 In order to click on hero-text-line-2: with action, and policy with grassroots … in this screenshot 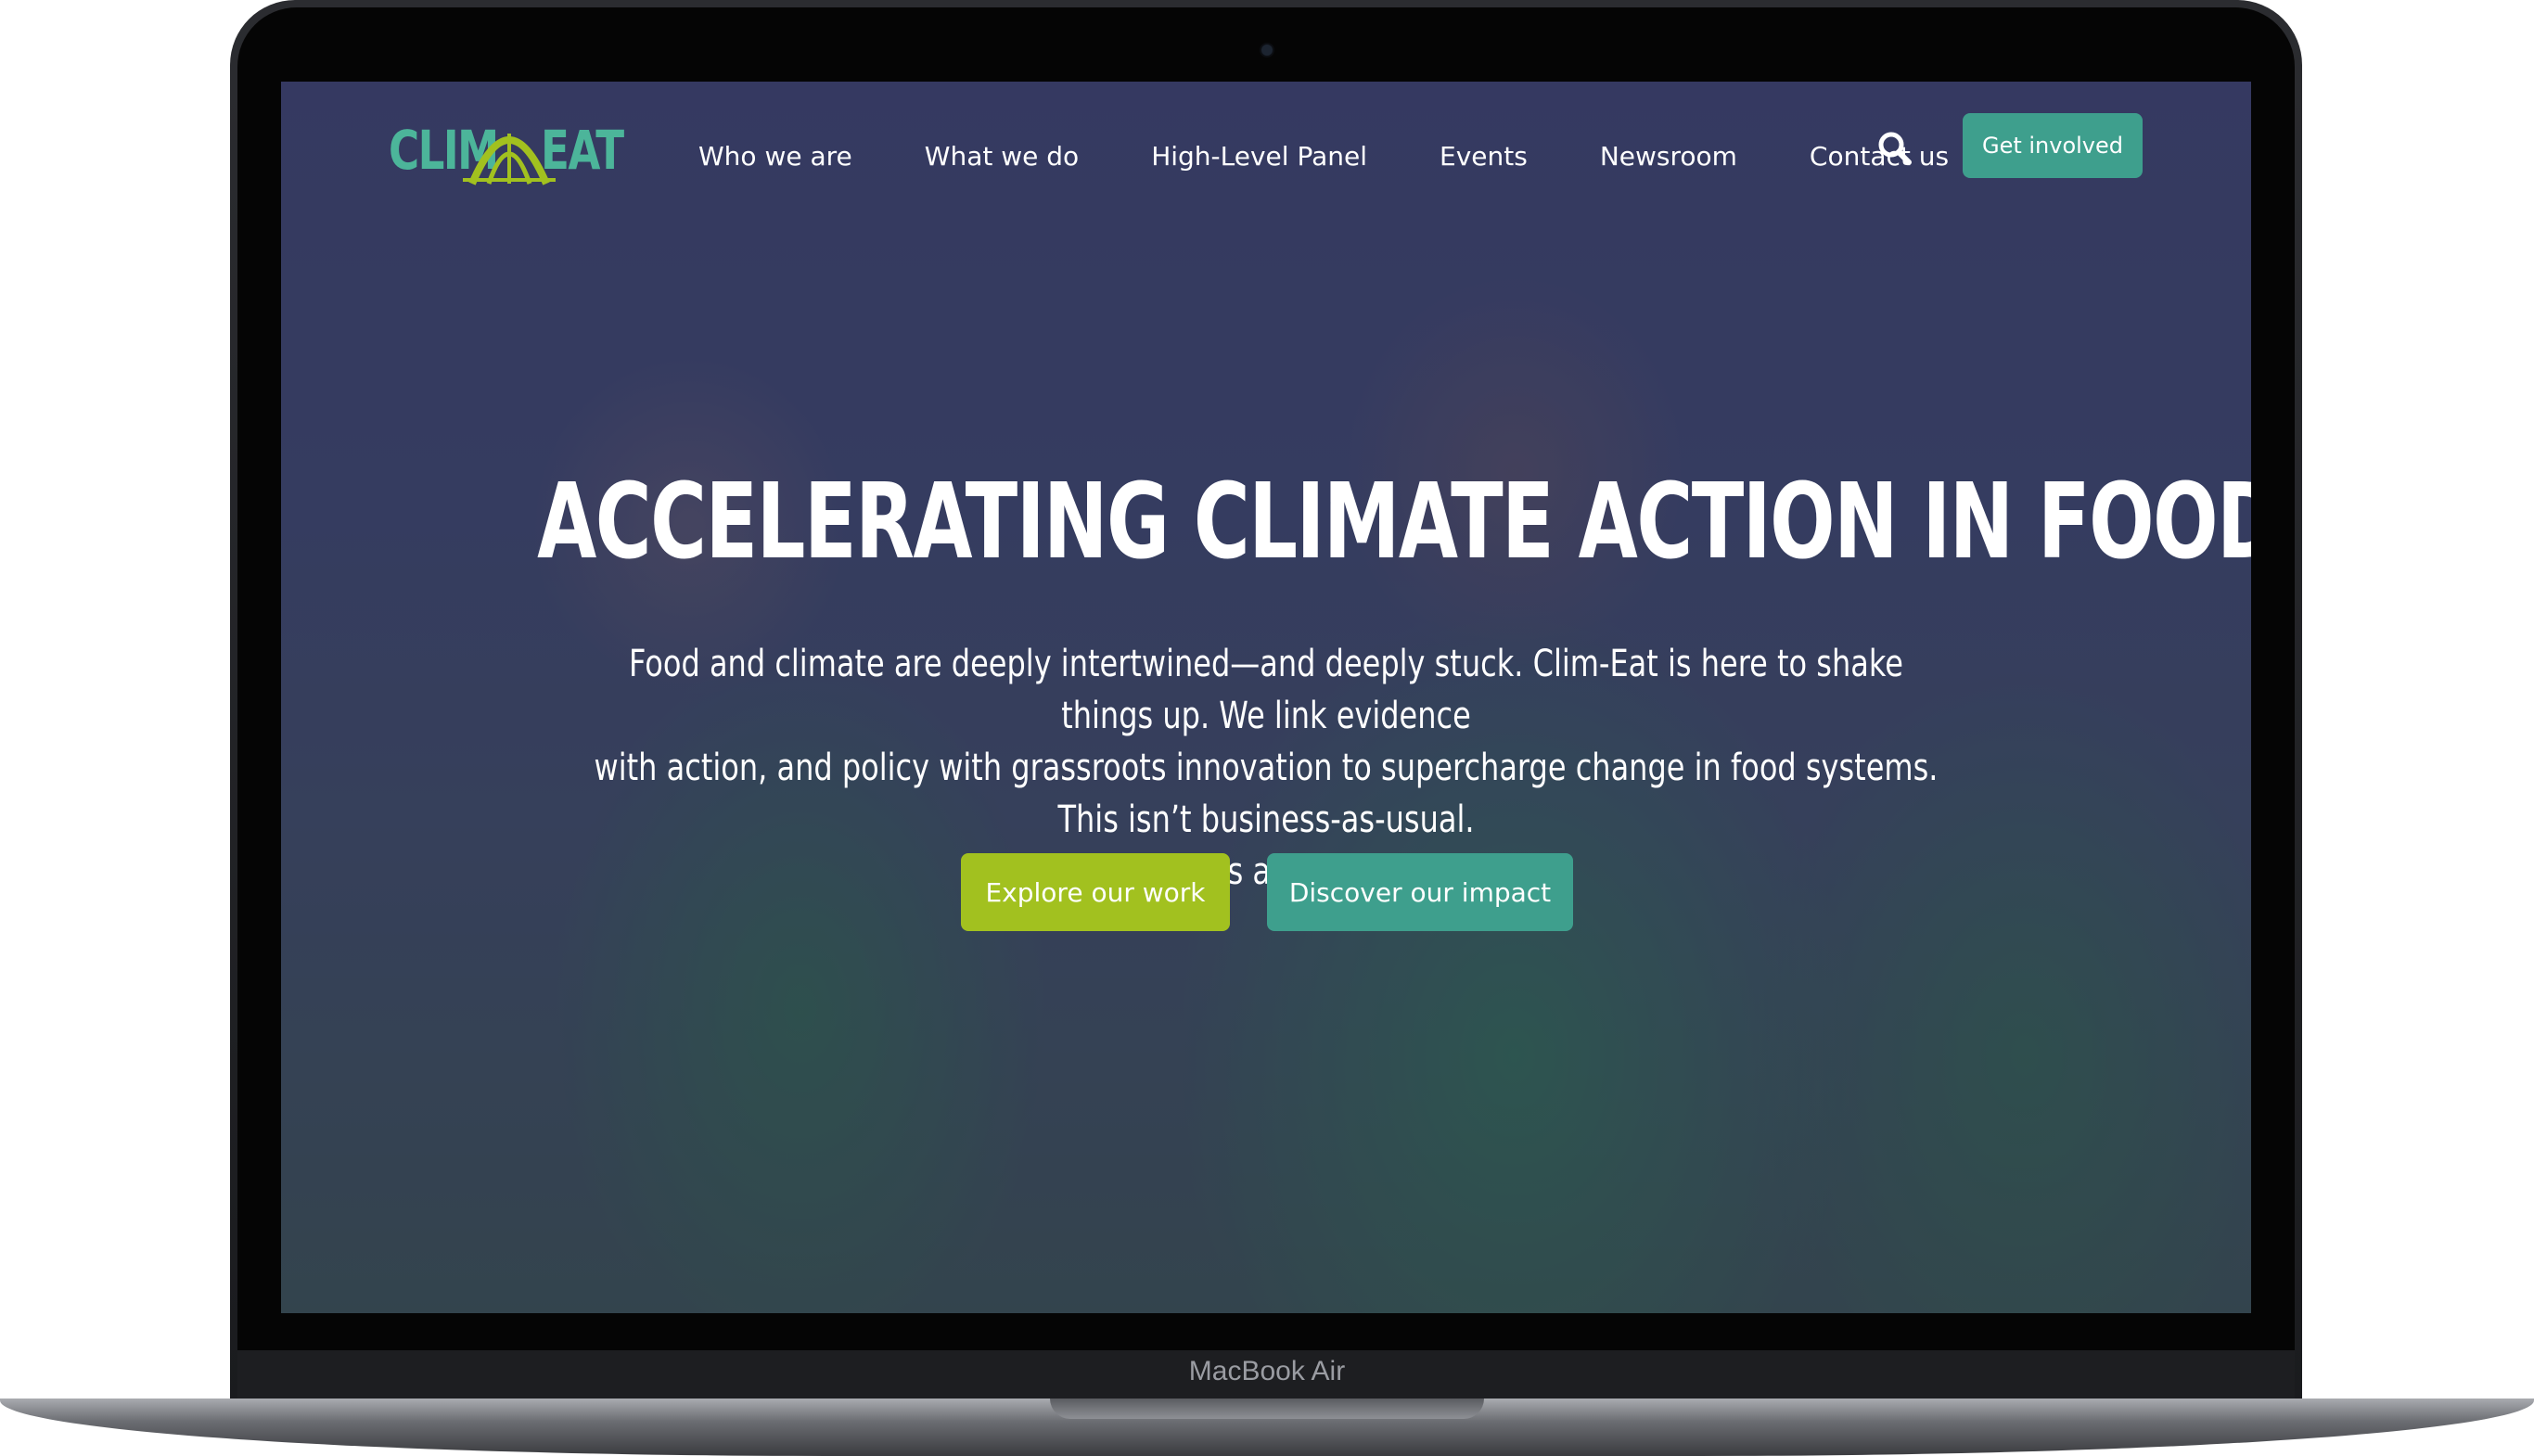, I will do `click(1266, 794)`.